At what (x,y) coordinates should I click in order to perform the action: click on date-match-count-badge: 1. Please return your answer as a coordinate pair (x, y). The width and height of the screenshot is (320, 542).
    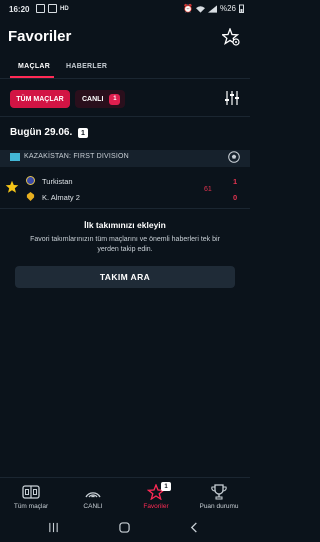
    Looking at the image, I should click on (83, 133).